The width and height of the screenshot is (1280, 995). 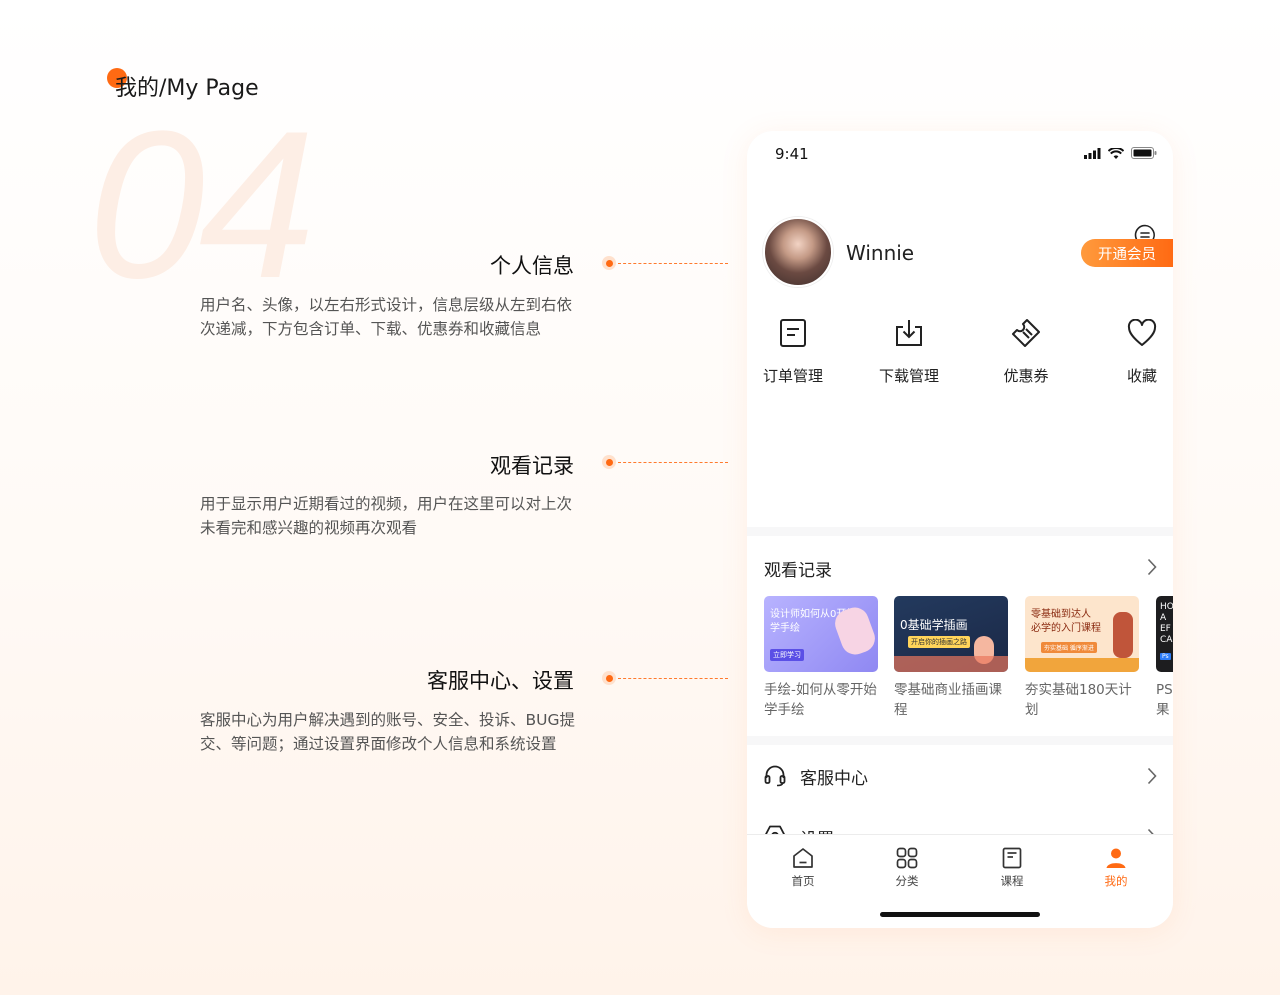 What do you see at coordinates (386, 516) in the screenshot?
I see `annotation-description: 用于显示用户近期看过的视频，用户在这里可以对上次未看完和感兴趣的视频再次观看` at bounding box center [386, 516].